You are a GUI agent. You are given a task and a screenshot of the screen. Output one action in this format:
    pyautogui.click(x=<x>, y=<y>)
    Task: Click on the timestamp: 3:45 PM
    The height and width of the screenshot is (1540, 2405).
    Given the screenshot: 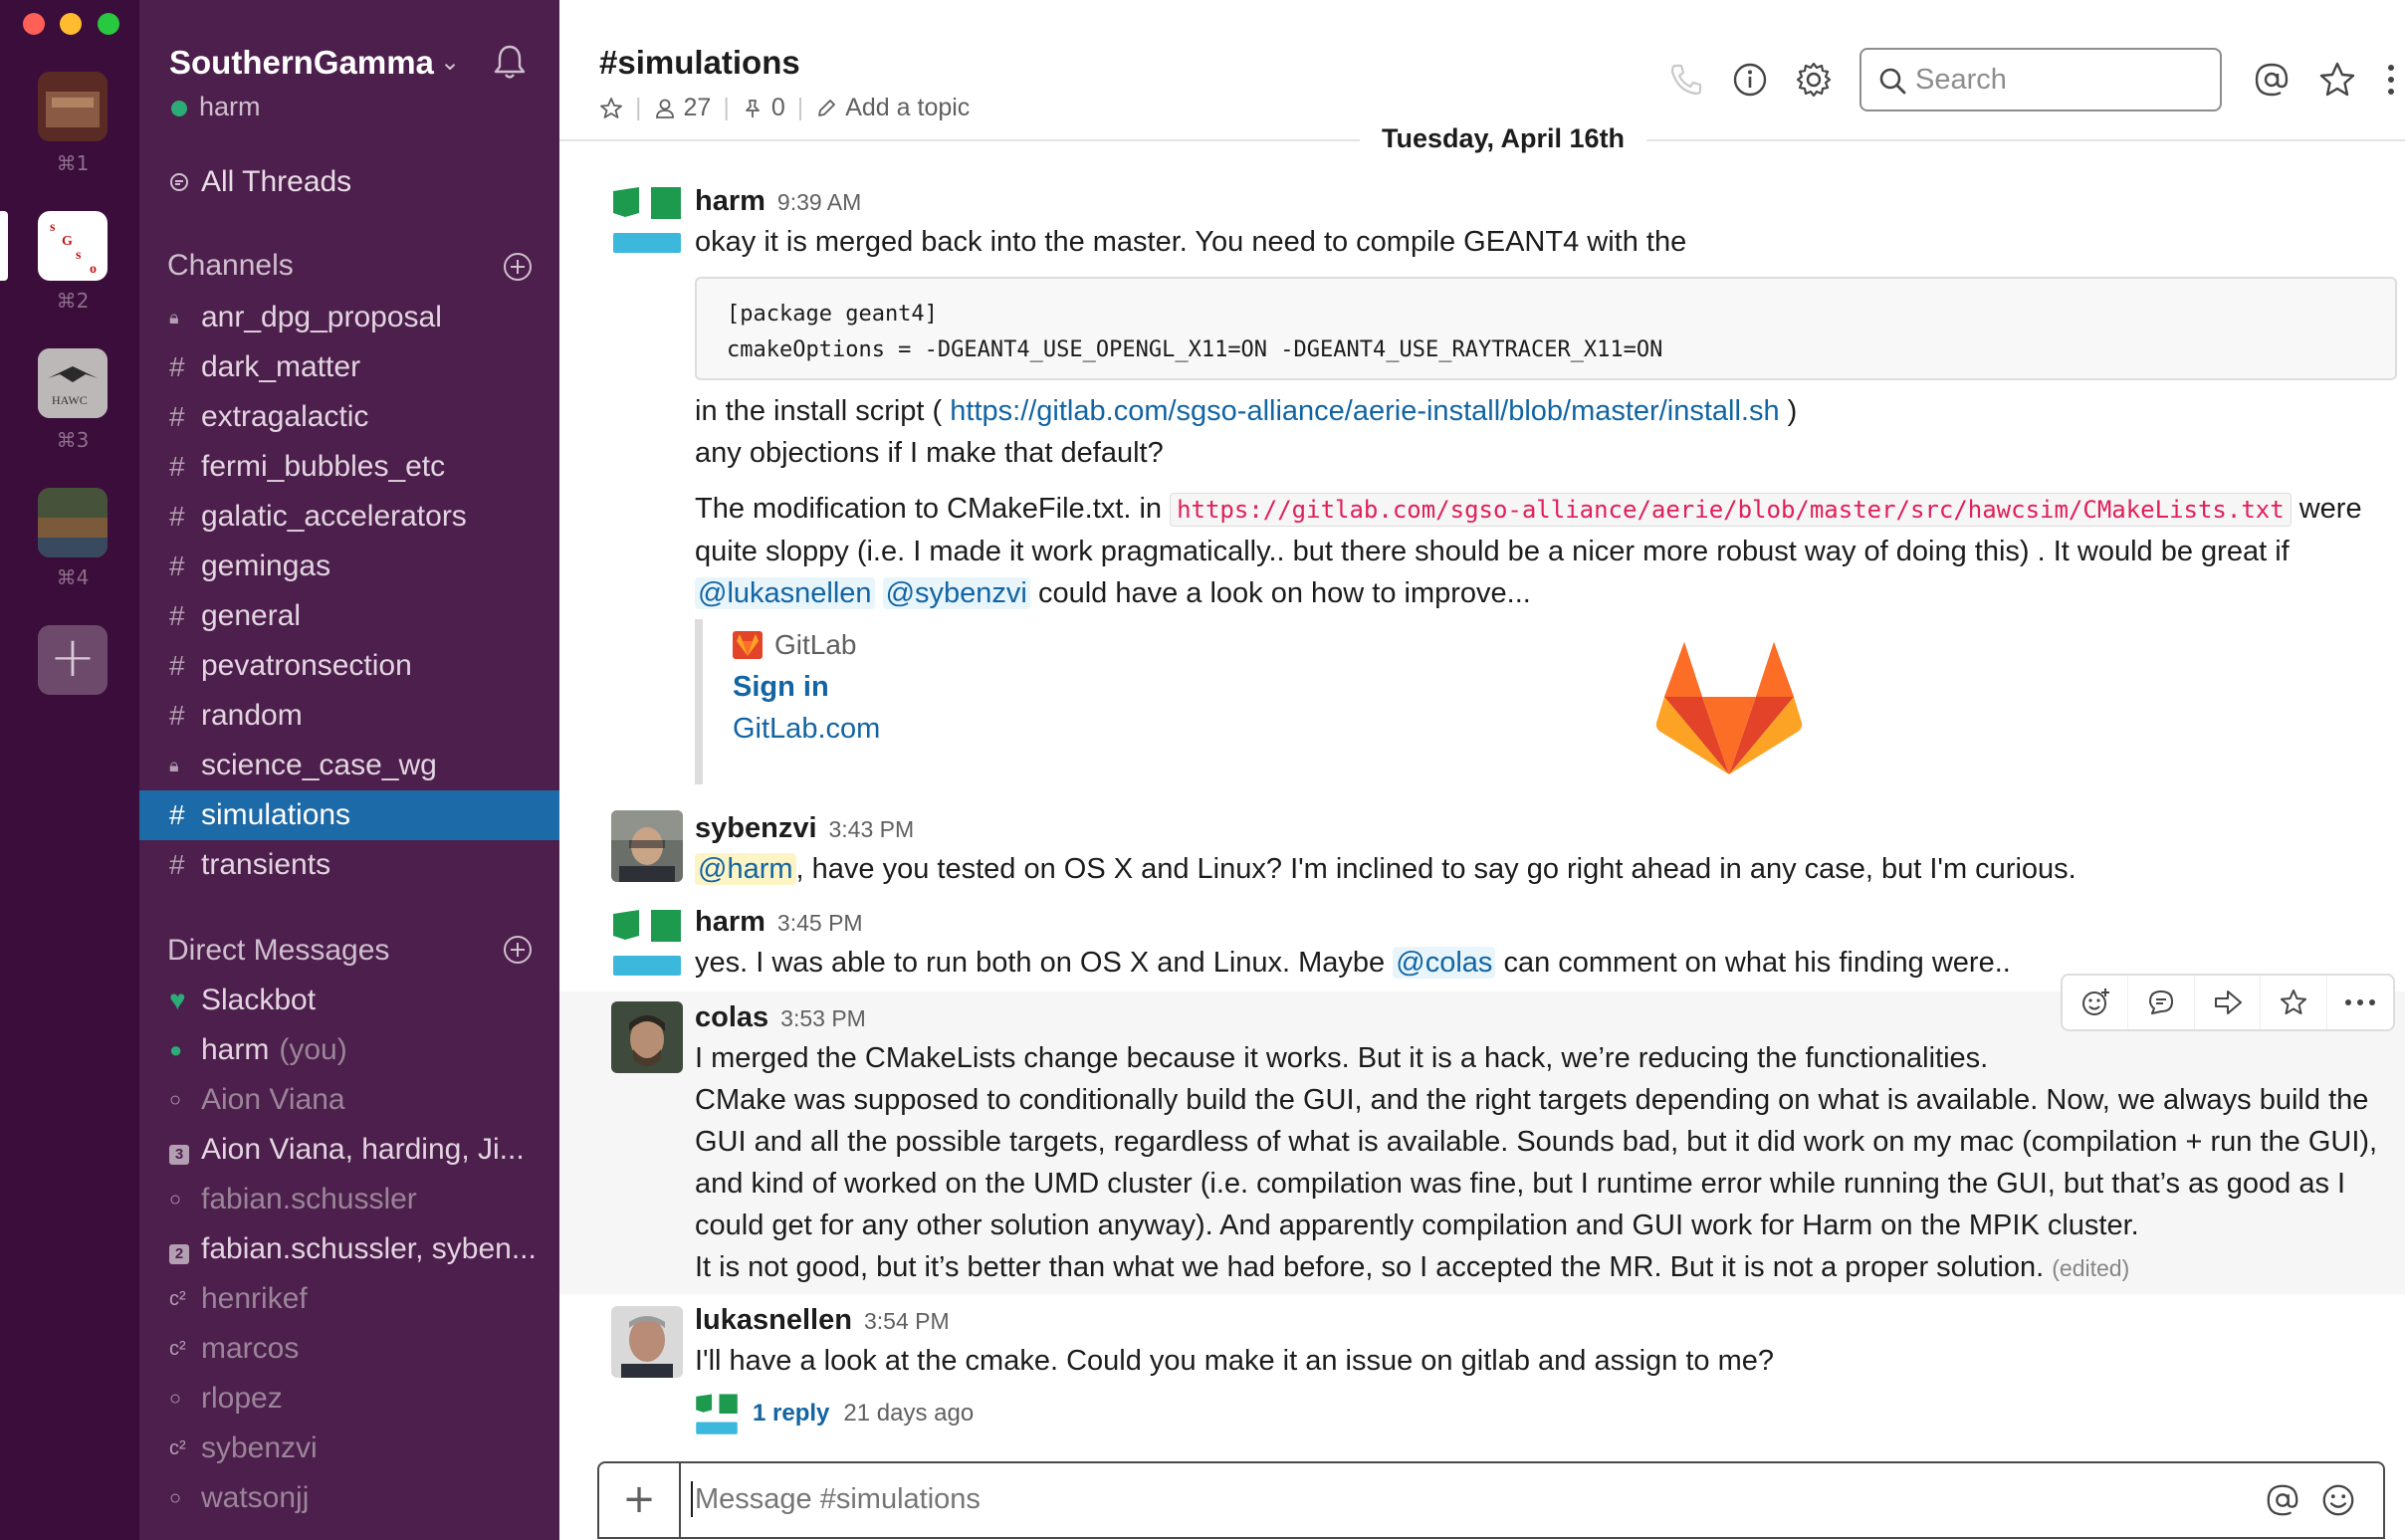 What is the action you would take?
    pyautogui.click(x=820, y=924)
    